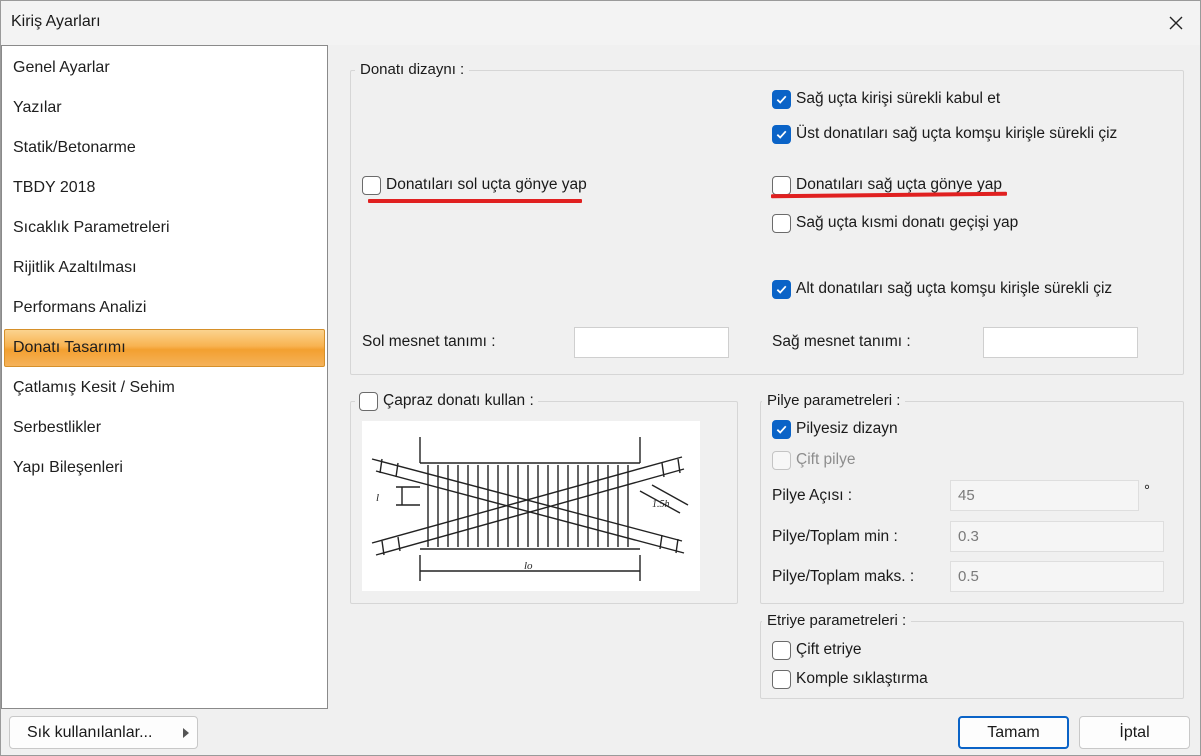 The width and height of the screenshot is (1201, 756). Describe the element at coordinates (600, 23) in the screenshot. I see `title-bar: Kiriş Ayarları` at that location.